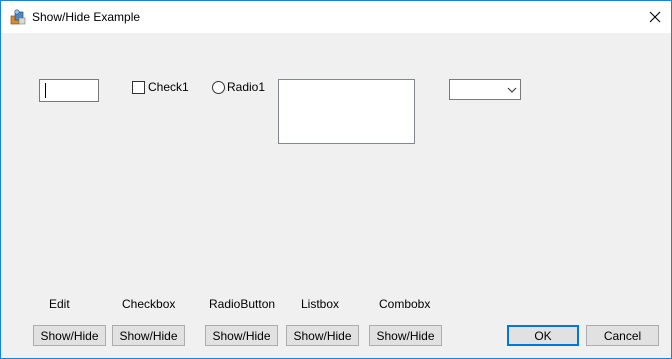 This screenshot has width=672, height=359. I want to click on checkbox-control: Check1, so click(160, 87).